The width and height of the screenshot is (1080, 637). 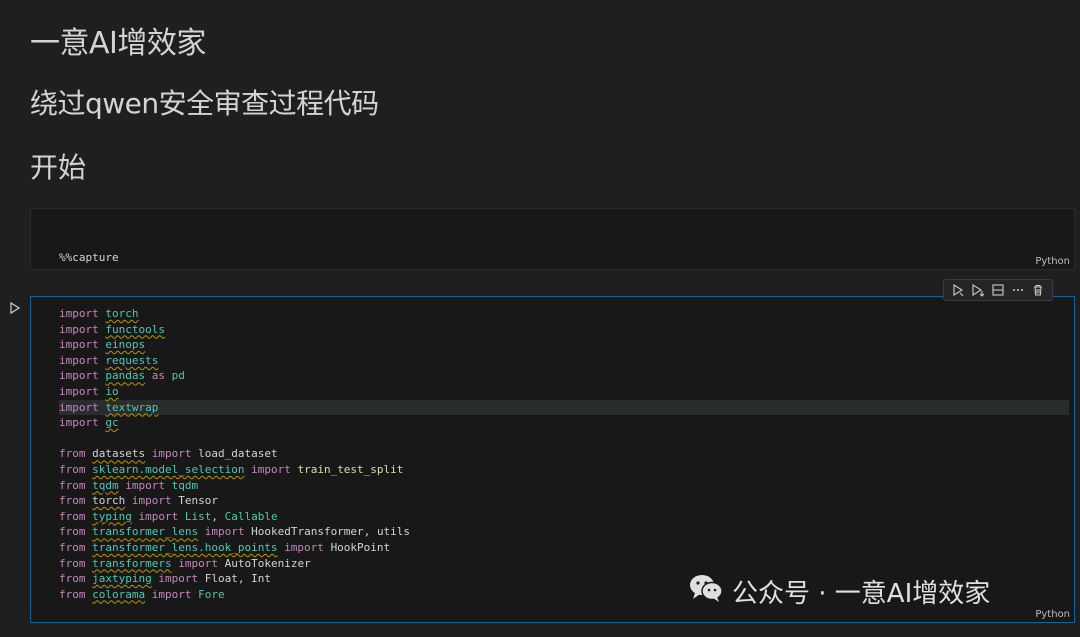 What do you see at coordinates (204, 103) in the screenshot?
I see `markdown-subtitle: 绕过qwen安全审查过程代码` at bounding box center [204, 103].